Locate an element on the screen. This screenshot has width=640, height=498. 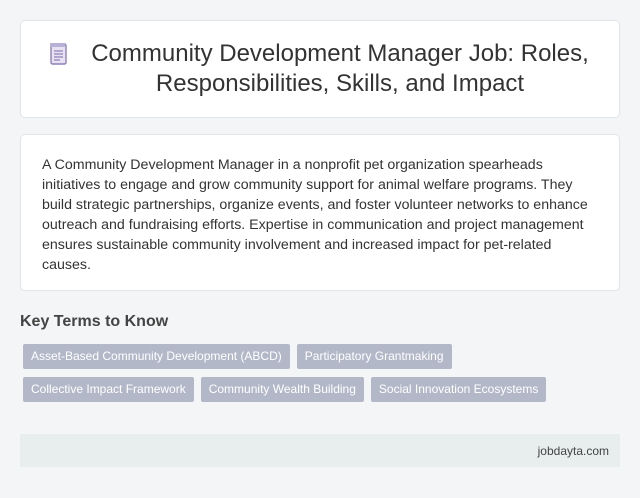
tag-collective-impact-framework: Collective Impact Framework is located at coordinates (108, 389).